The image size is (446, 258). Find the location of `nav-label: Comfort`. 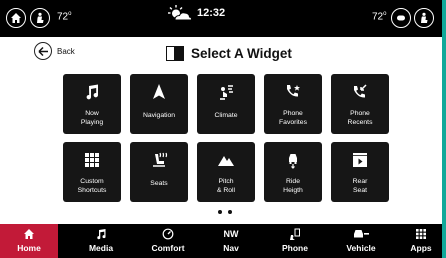

nav-label: Comfort is located at coordinates (168, 248).